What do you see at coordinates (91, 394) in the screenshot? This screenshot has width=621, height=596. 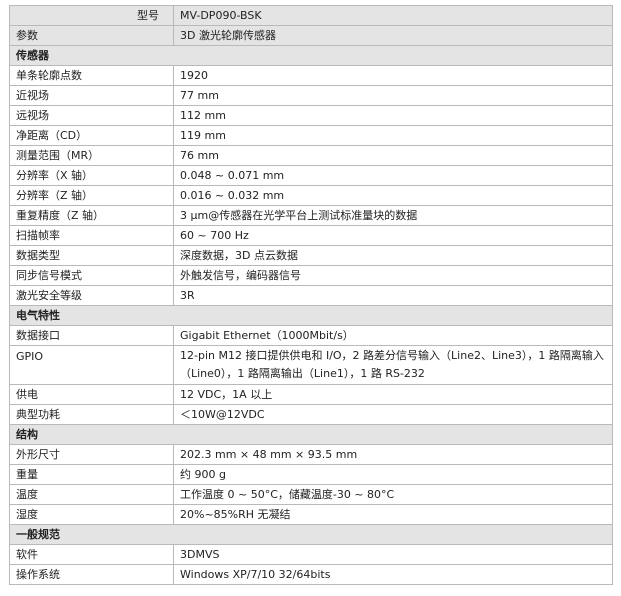 I see `row-key: 供电` at bounding box center [91, 394].